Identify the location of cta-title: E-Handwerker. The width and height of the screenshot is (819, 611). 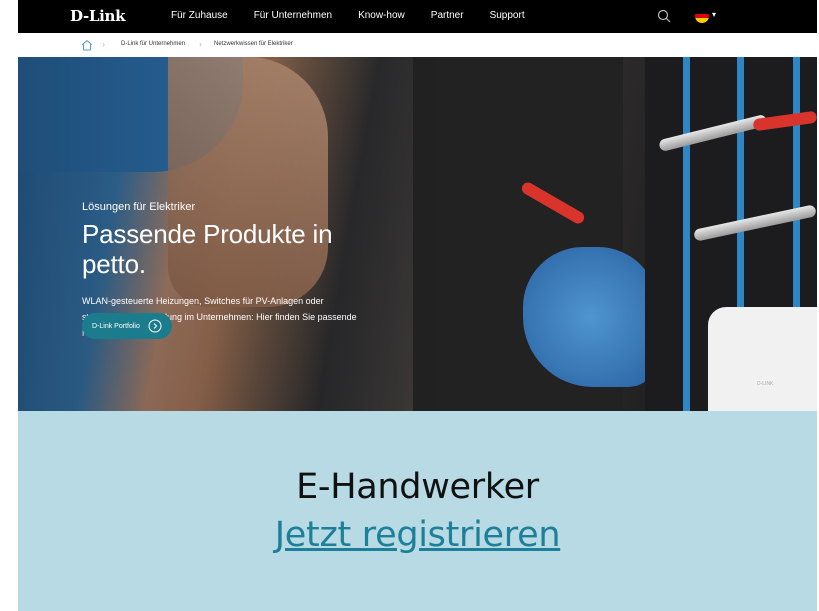
(417, 487).